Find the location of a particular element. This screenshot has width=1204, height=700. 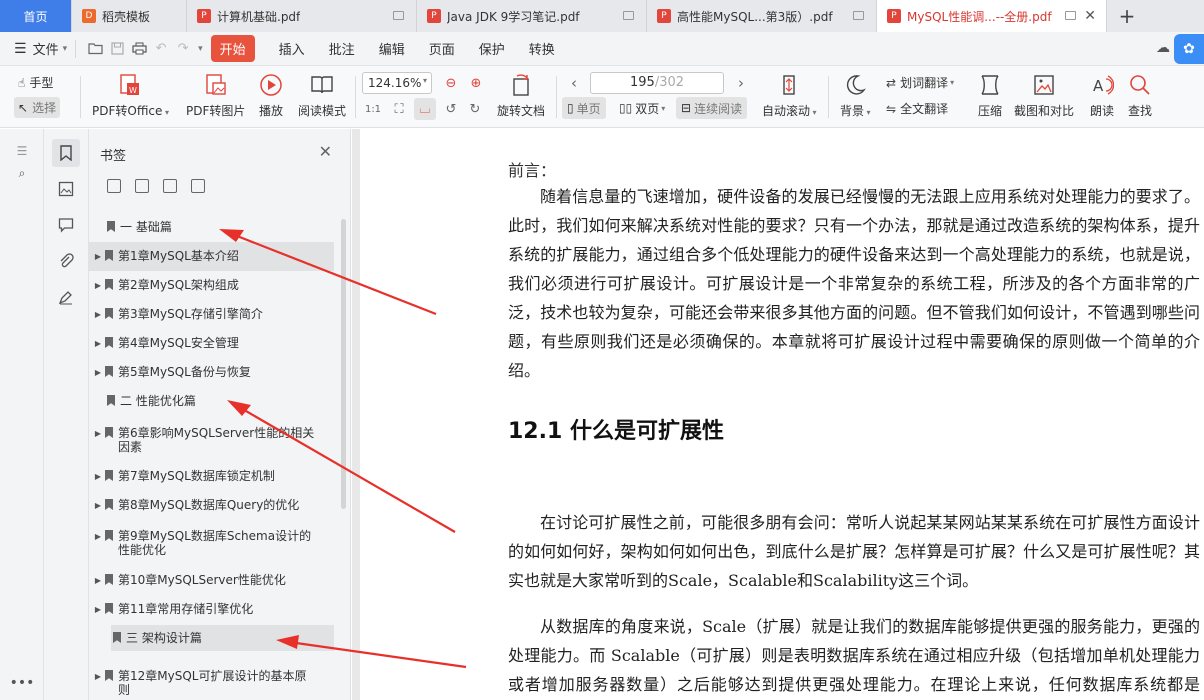

hand-tool: ☝ 手型 is located at coordinates (35, 82).